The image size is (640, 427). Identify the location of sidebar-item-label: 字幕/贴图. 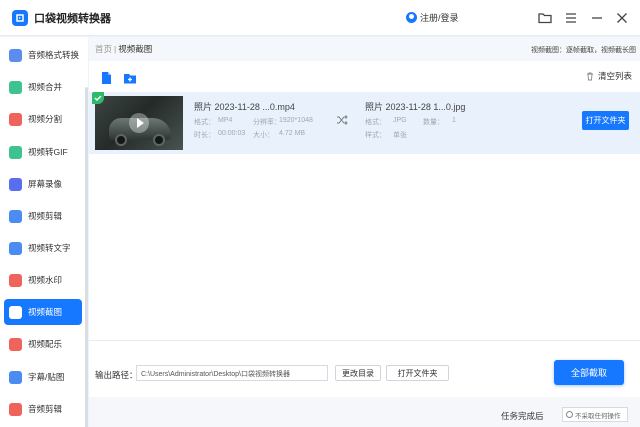
(46, 377).